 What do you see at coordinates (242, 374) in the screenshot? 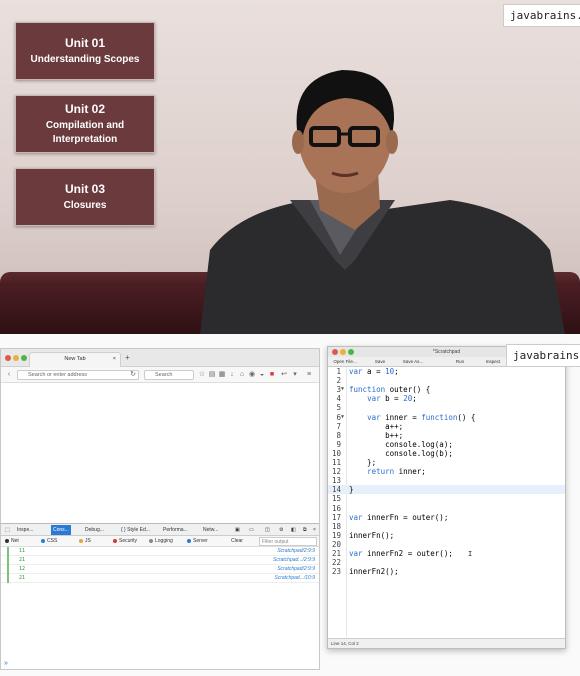
I see `home-icon: ⌂` at bounding box center [242, 374].